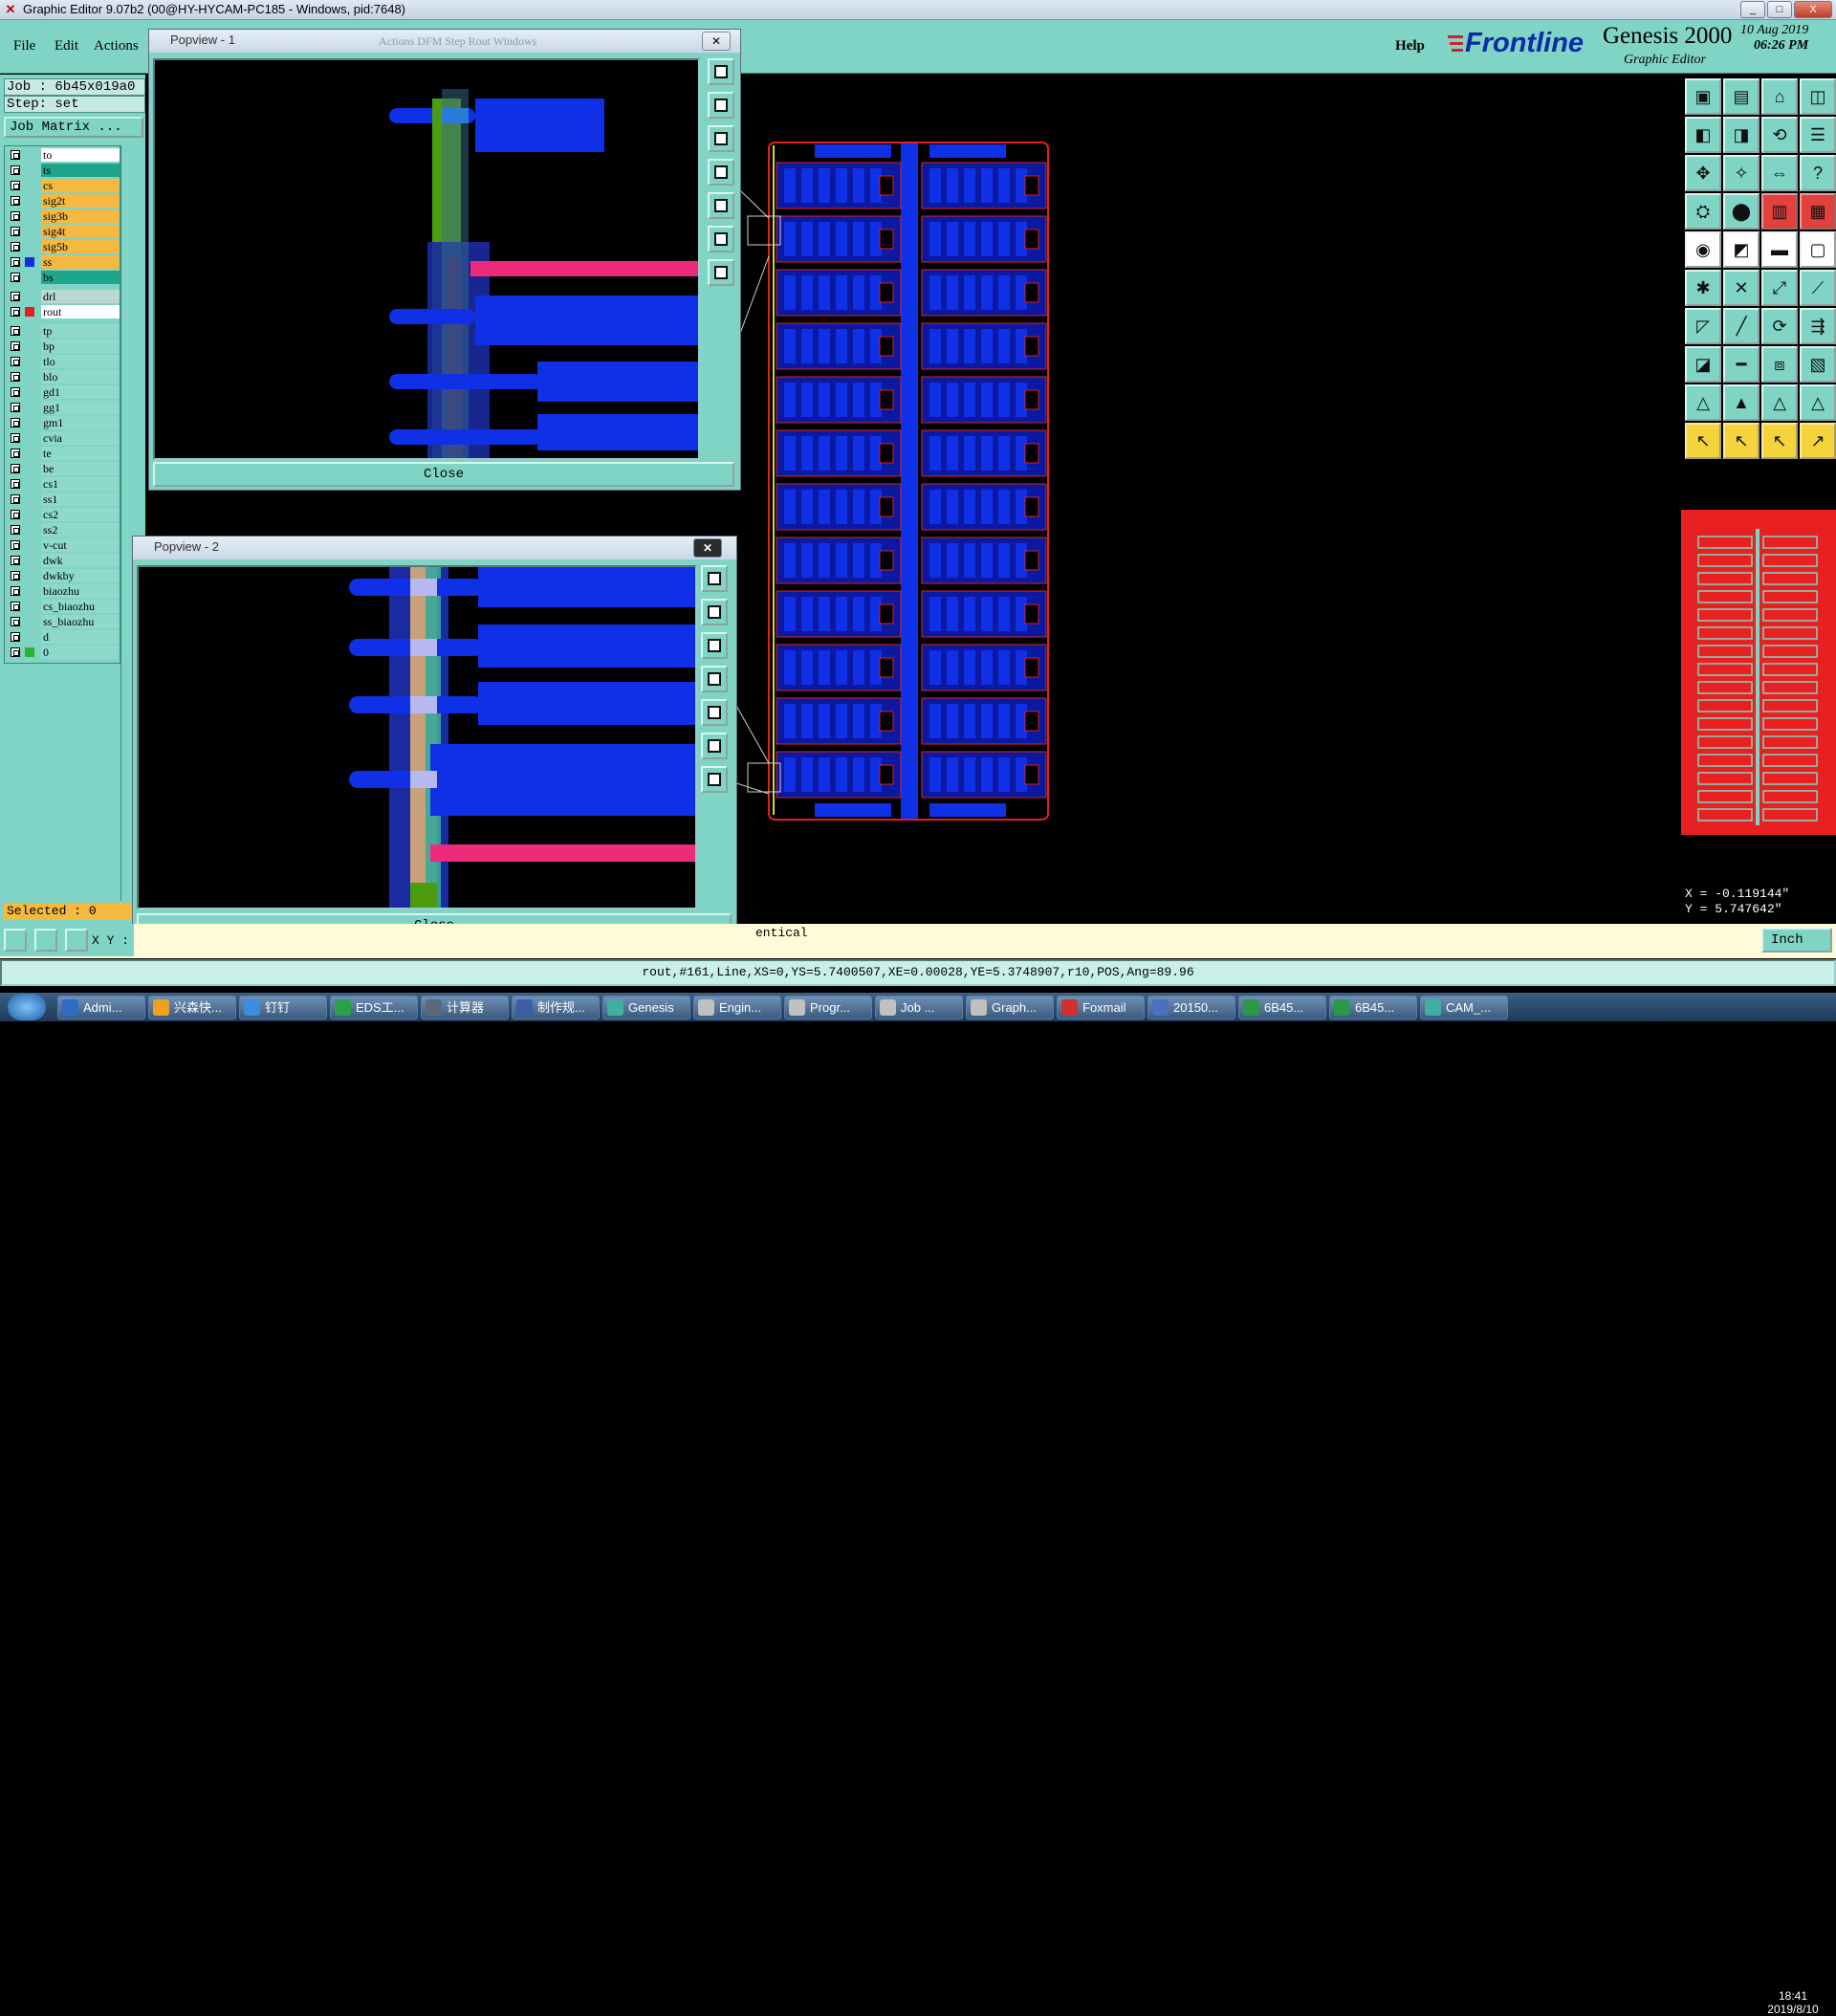 This screenshot has width=1836, height=2016. Describe the element at coordinates (1703, 249) in the screenshot. I see `select-icon: ◉` at that location.